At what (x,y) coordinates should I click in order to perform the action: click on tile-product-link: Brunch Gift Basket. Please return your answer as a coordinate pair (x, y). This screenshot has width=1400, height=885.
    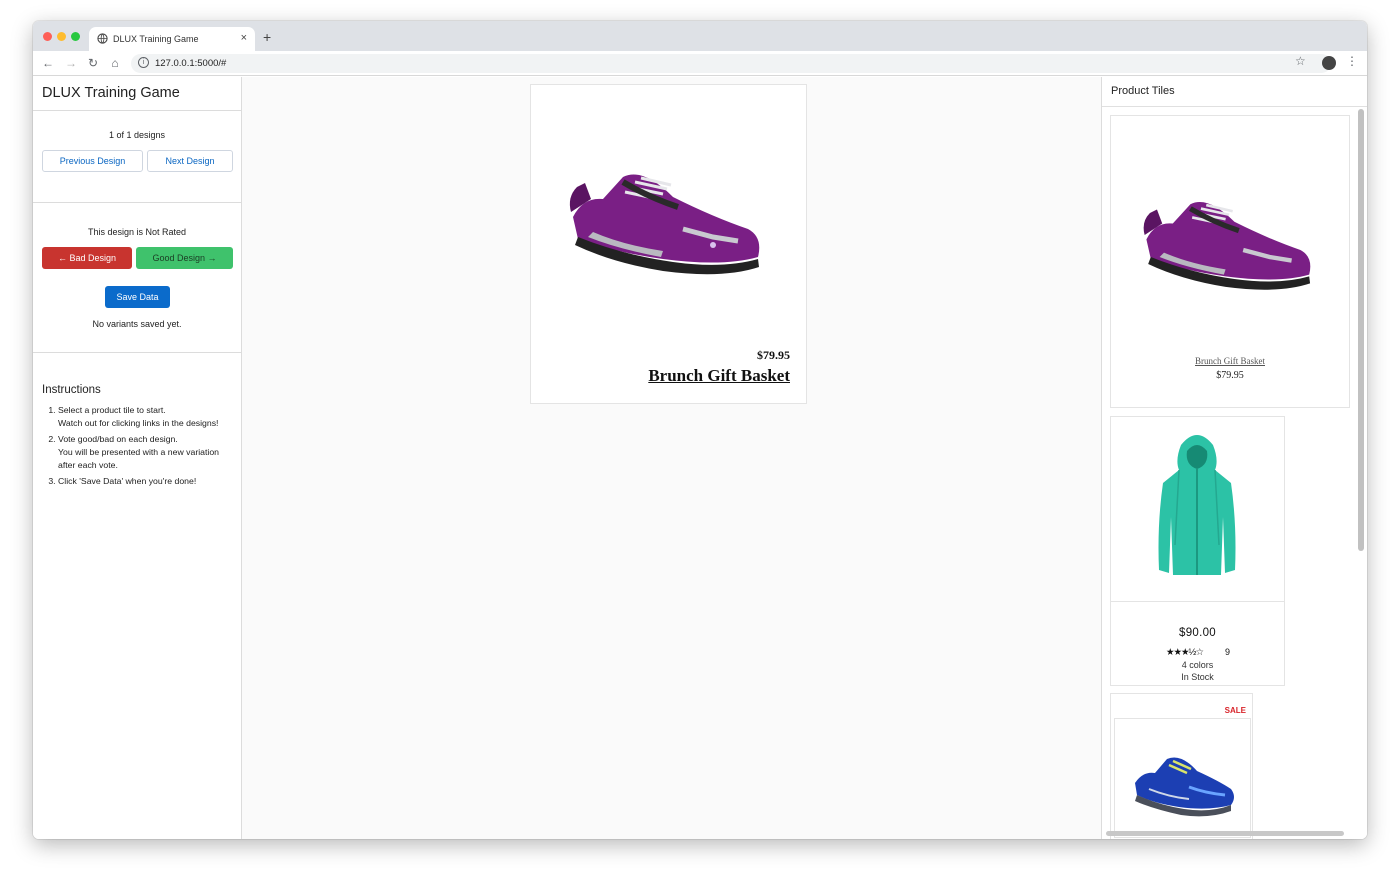
    Looking at the image, I should click on (1230, 361).